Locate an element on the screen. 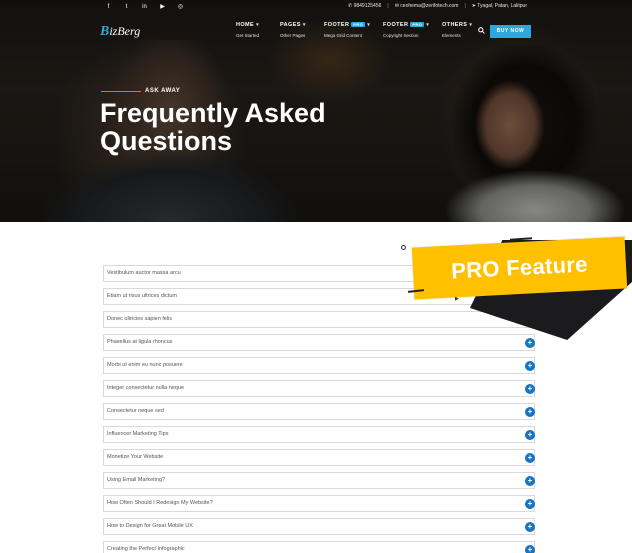 This screenshot has width=632, height=553. nav-item-sublabel: Mega Grid Content is located at coordinates (343, 35).